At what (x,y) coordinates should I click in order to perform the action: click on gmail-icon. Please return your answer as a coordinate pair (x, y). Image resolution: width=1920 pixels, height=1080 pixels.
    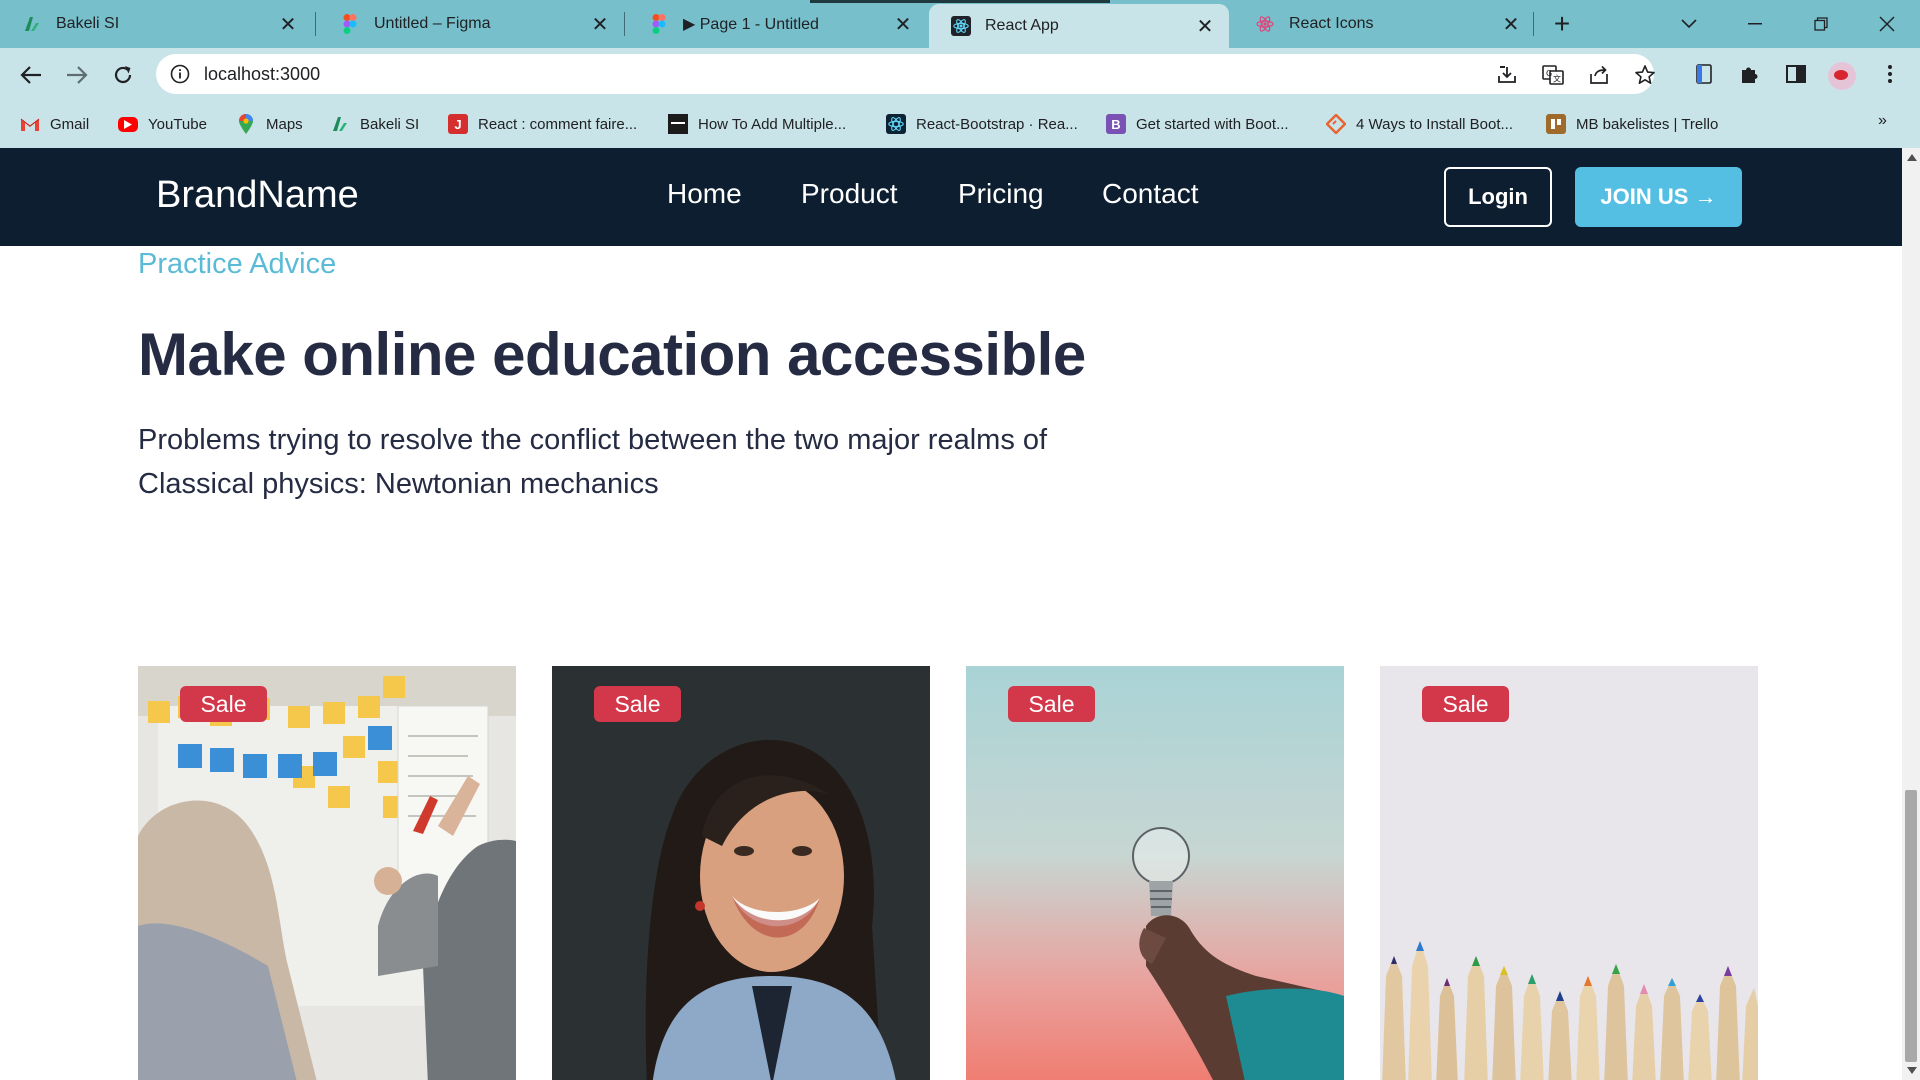
    Looking at the image, I should click on (30, 124).